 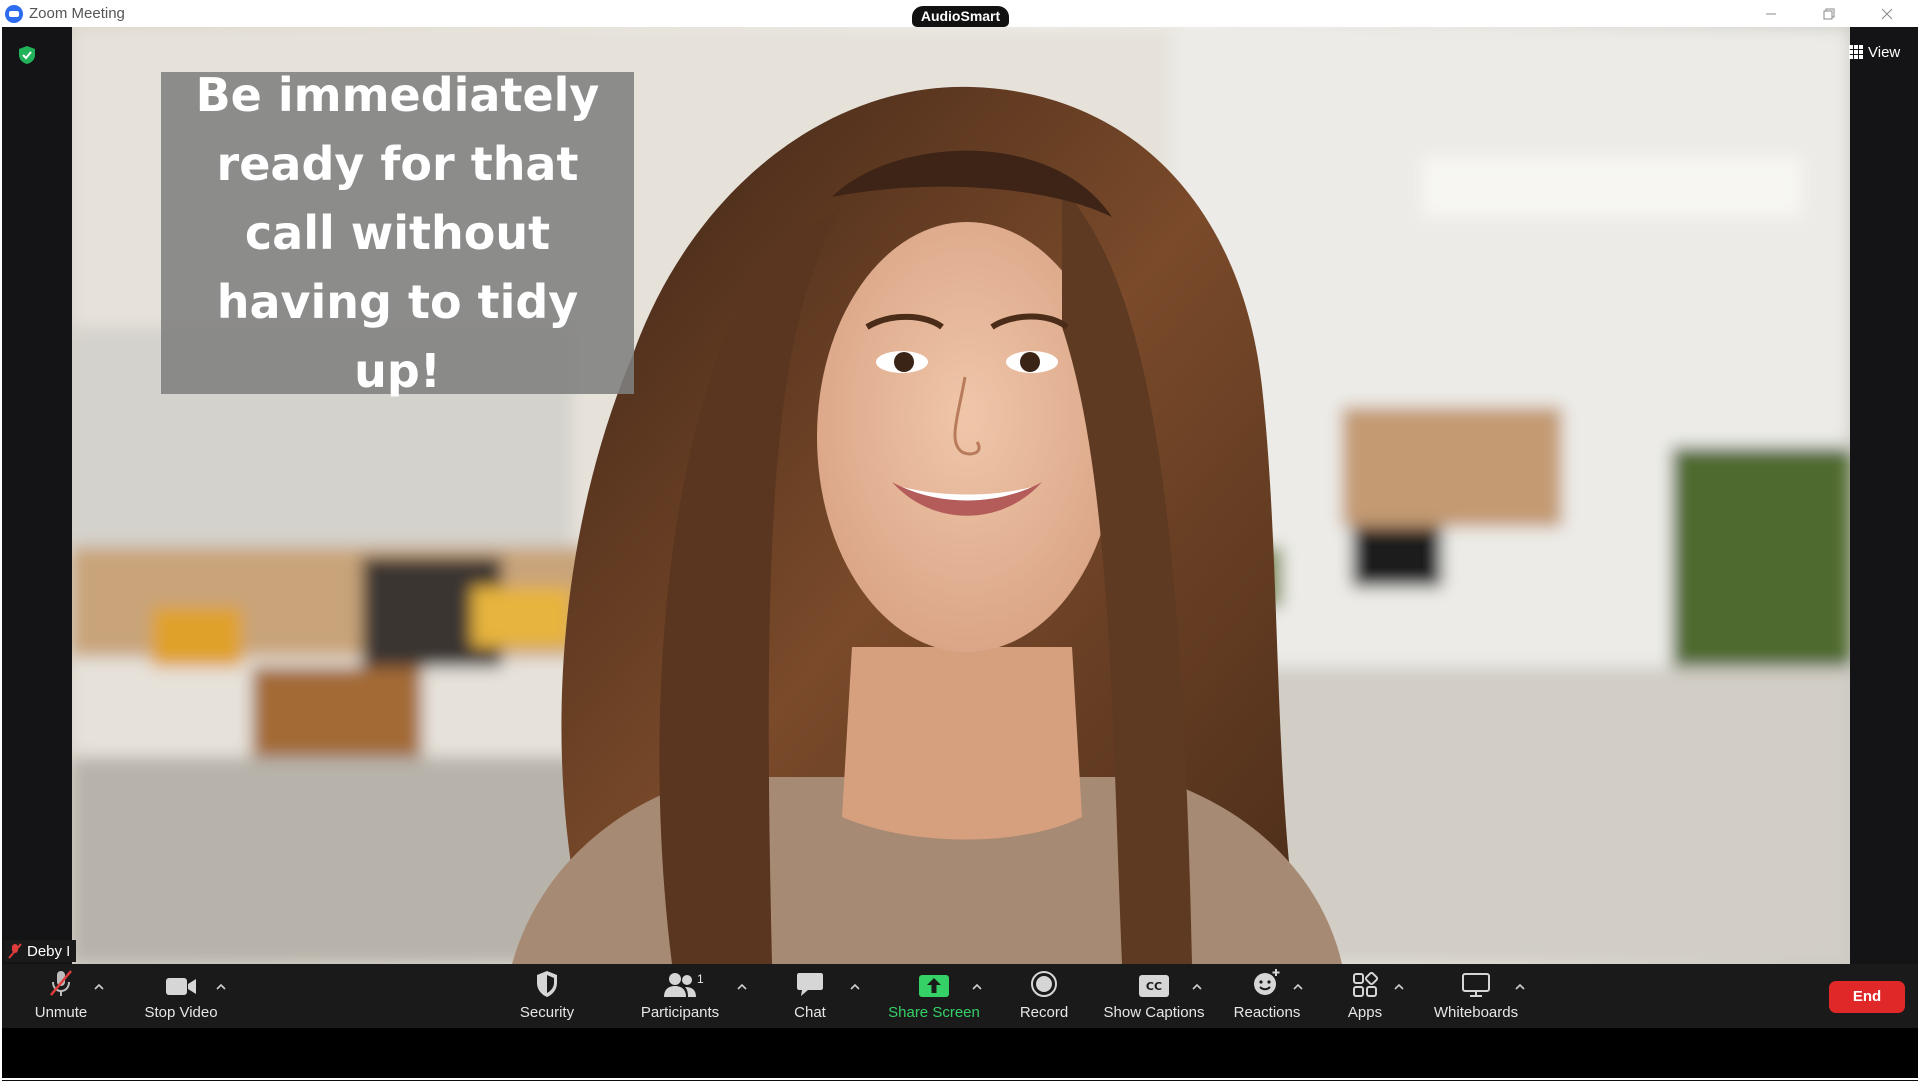 I want to click on audiosmart-badge: AudioSmart, so click(x=960, y=16).